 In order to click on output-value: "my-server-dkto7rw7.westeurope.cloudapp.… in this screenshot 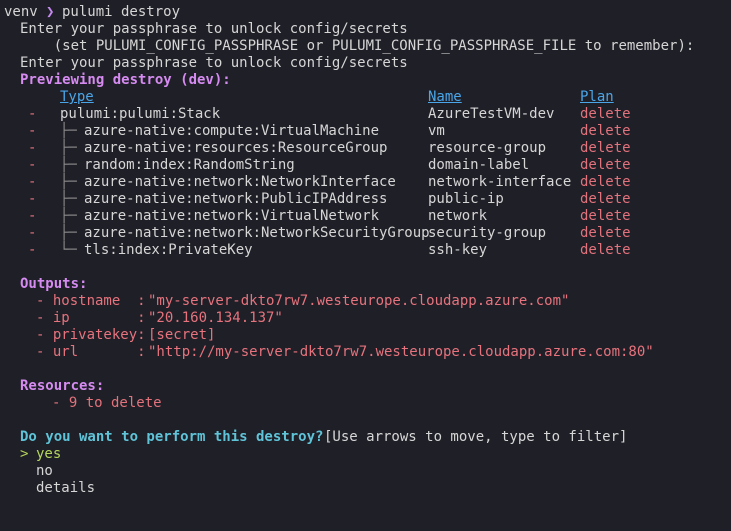, I will do `click(359, 301)`.